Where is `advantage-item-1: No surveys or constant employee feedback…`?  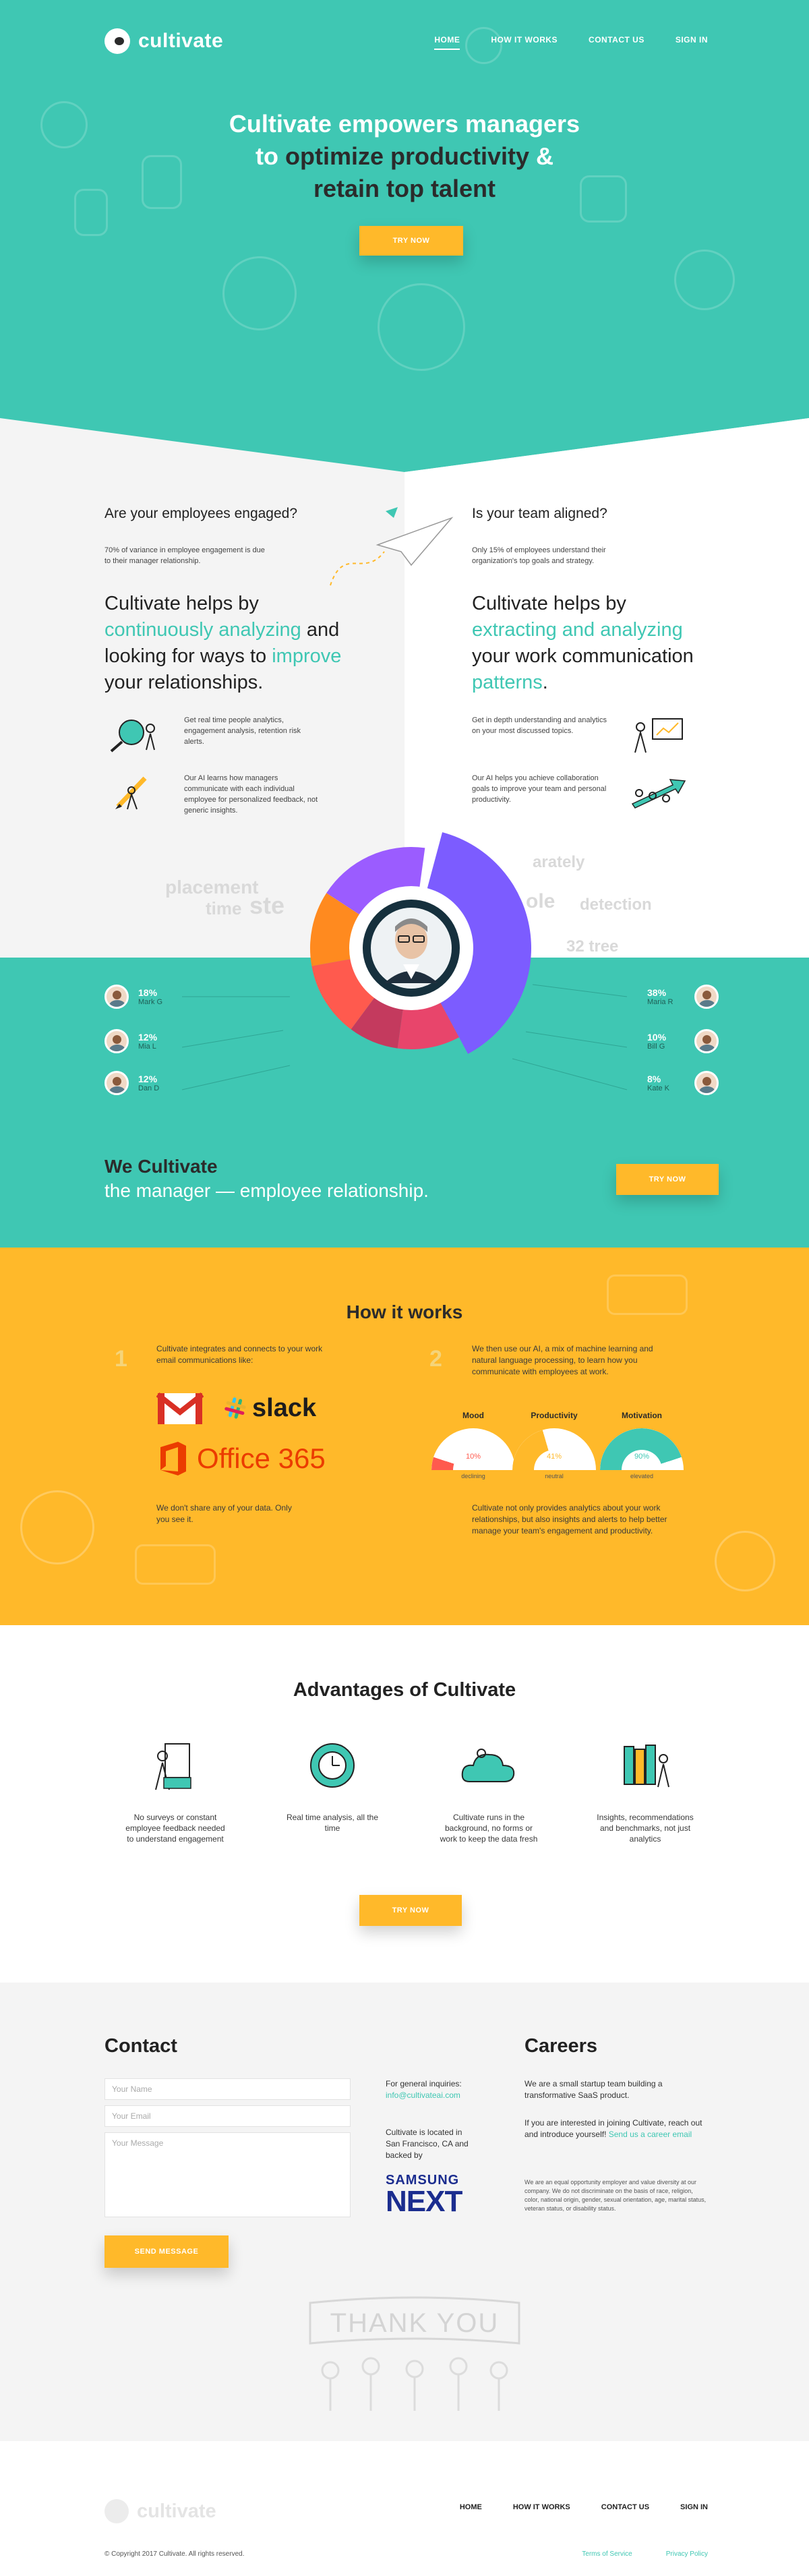 advantage-item-1: No surveys or constant employee feedback… is located at coordinates (175, 1792).